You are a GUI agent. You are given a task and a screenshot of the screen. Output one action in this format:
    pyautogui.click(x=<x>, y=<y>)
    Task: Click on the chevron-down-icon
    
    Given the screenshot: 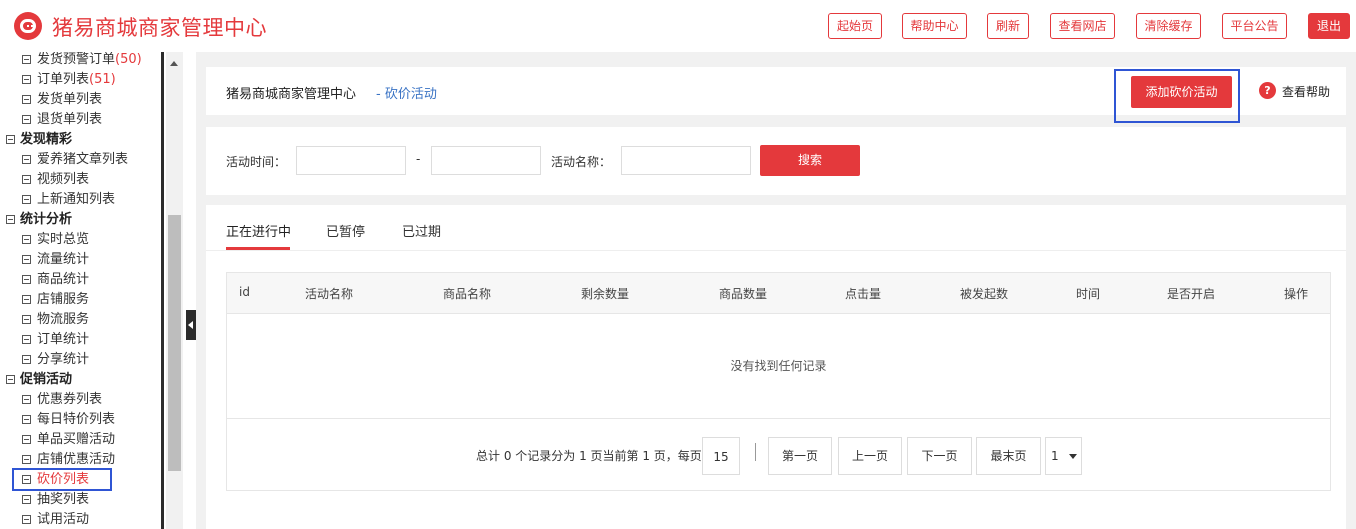 What is the action you would take?
    pyautogui.click(x=1073, y=456)
    